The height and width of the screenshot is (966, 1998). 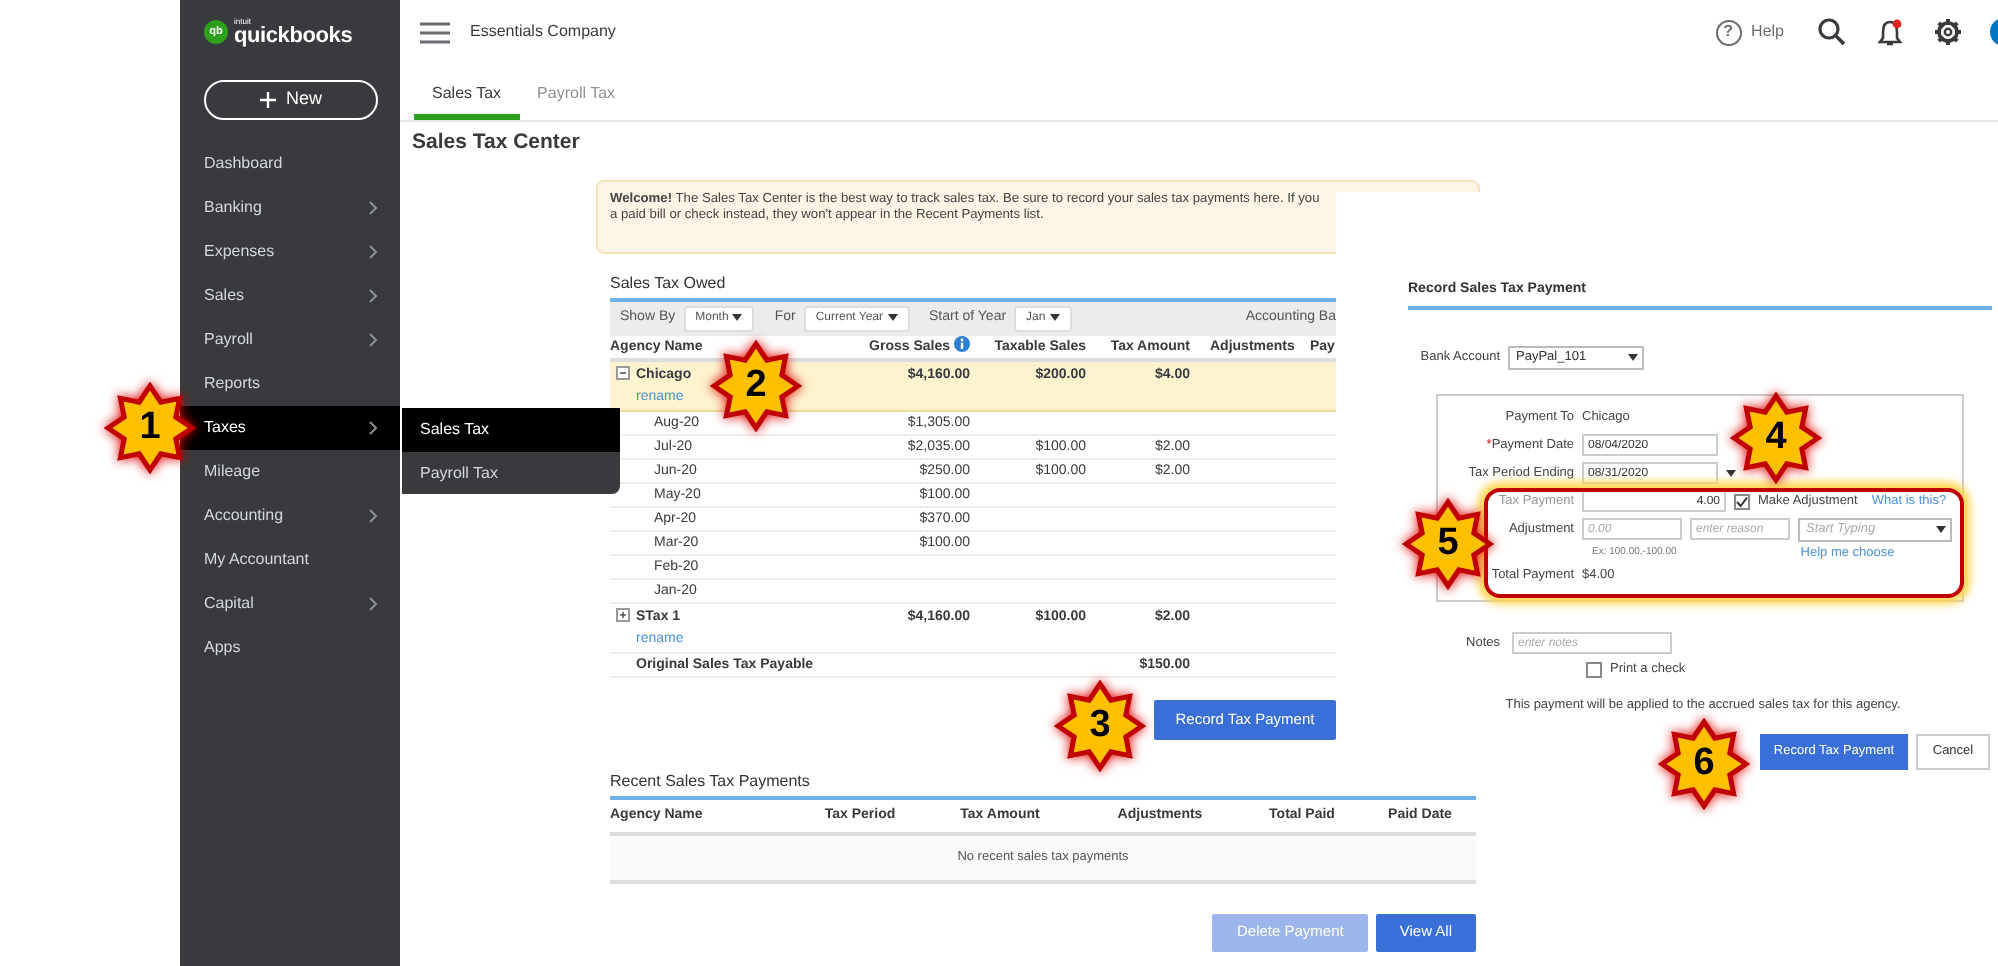 What do you see at coordinates (467, 98) in the screenshot?
I see `tab: Sales Tax` at bounding box center [467, 98].